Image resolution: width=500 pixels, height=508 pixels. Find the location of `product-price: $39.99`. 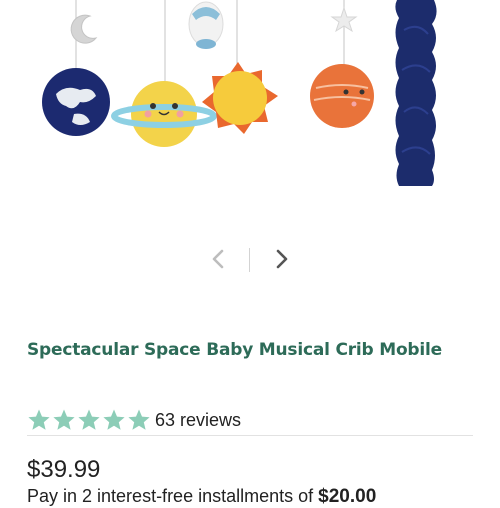

product-price: $39.99 is located at coordinates (64, 469).